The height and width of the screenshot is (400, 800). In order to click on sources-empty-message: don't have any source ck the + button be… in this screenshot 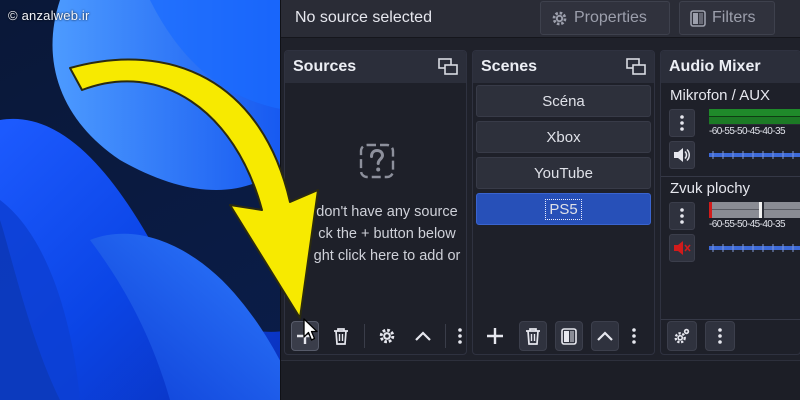, I will do `click(375, 234)`.